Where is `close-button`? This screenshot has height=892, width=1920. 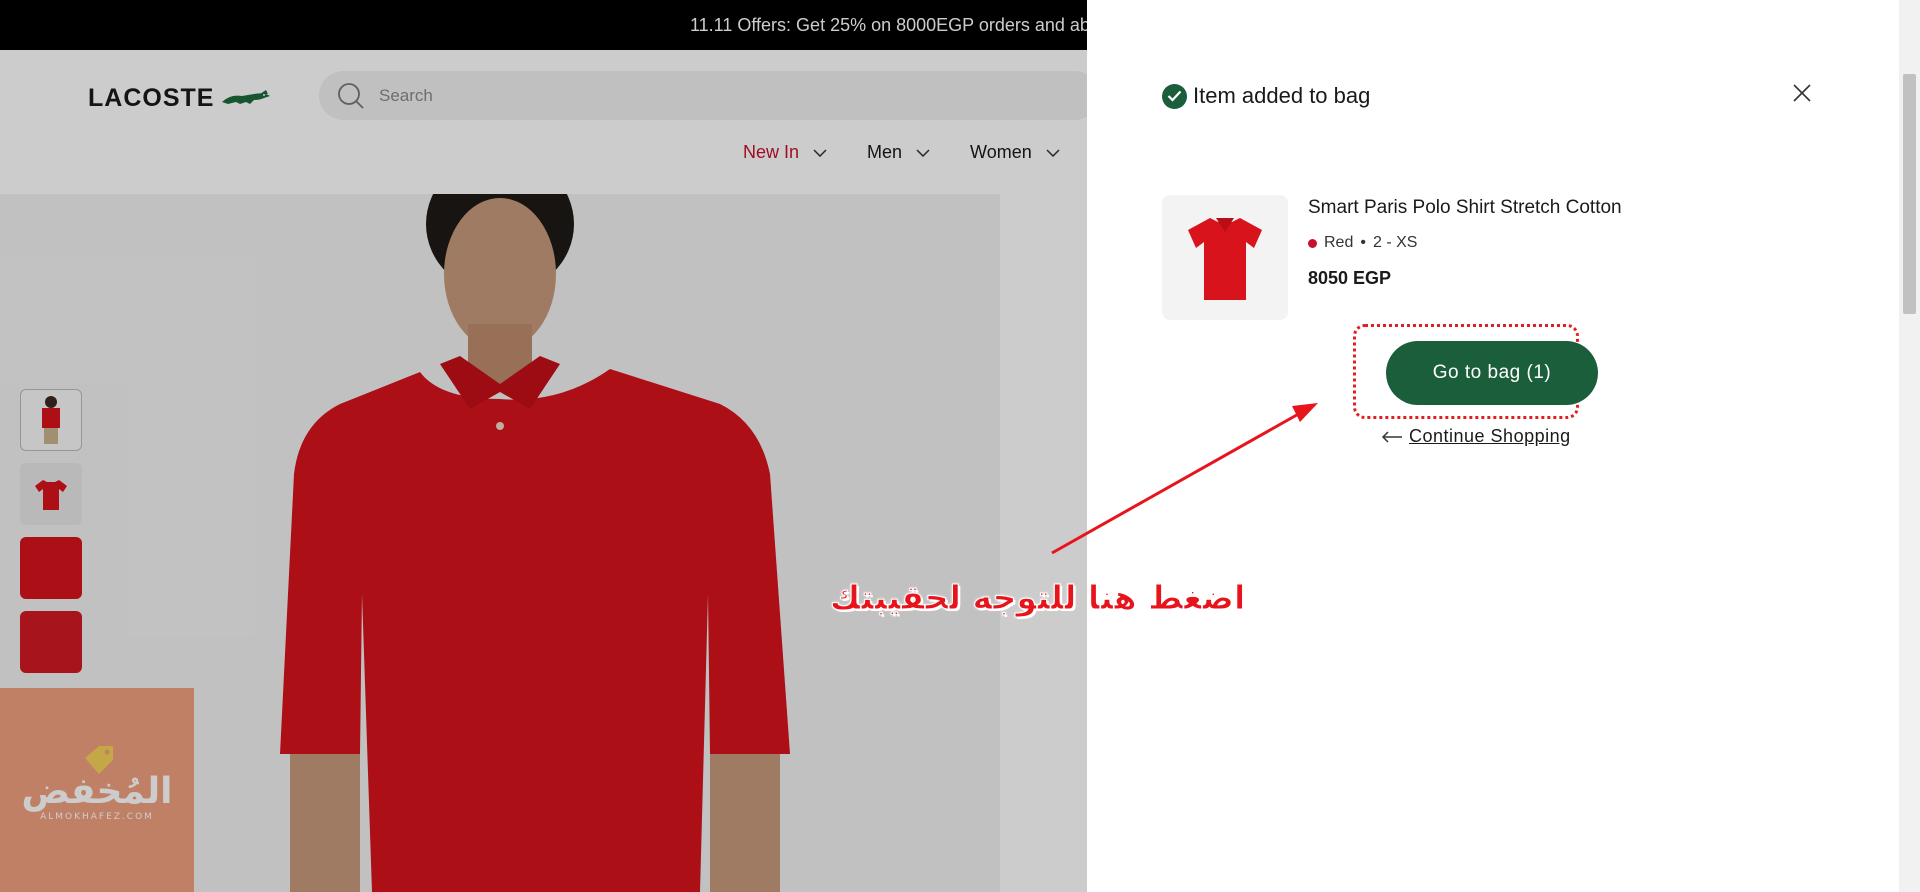 close-button is located at coordinates (1802, 93).